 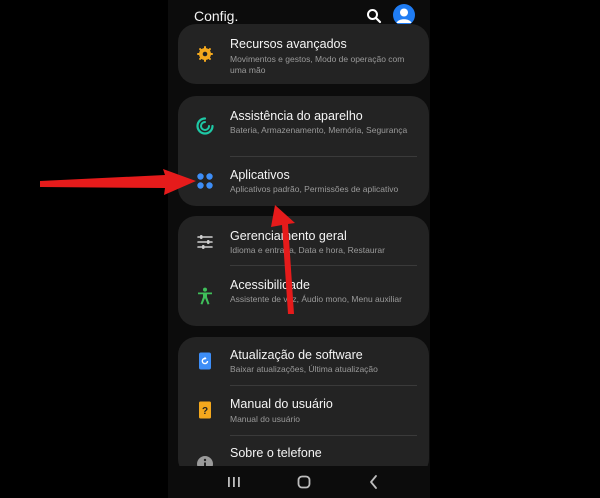 I want to click on annotation-arrows, so click(x=167, y=241).